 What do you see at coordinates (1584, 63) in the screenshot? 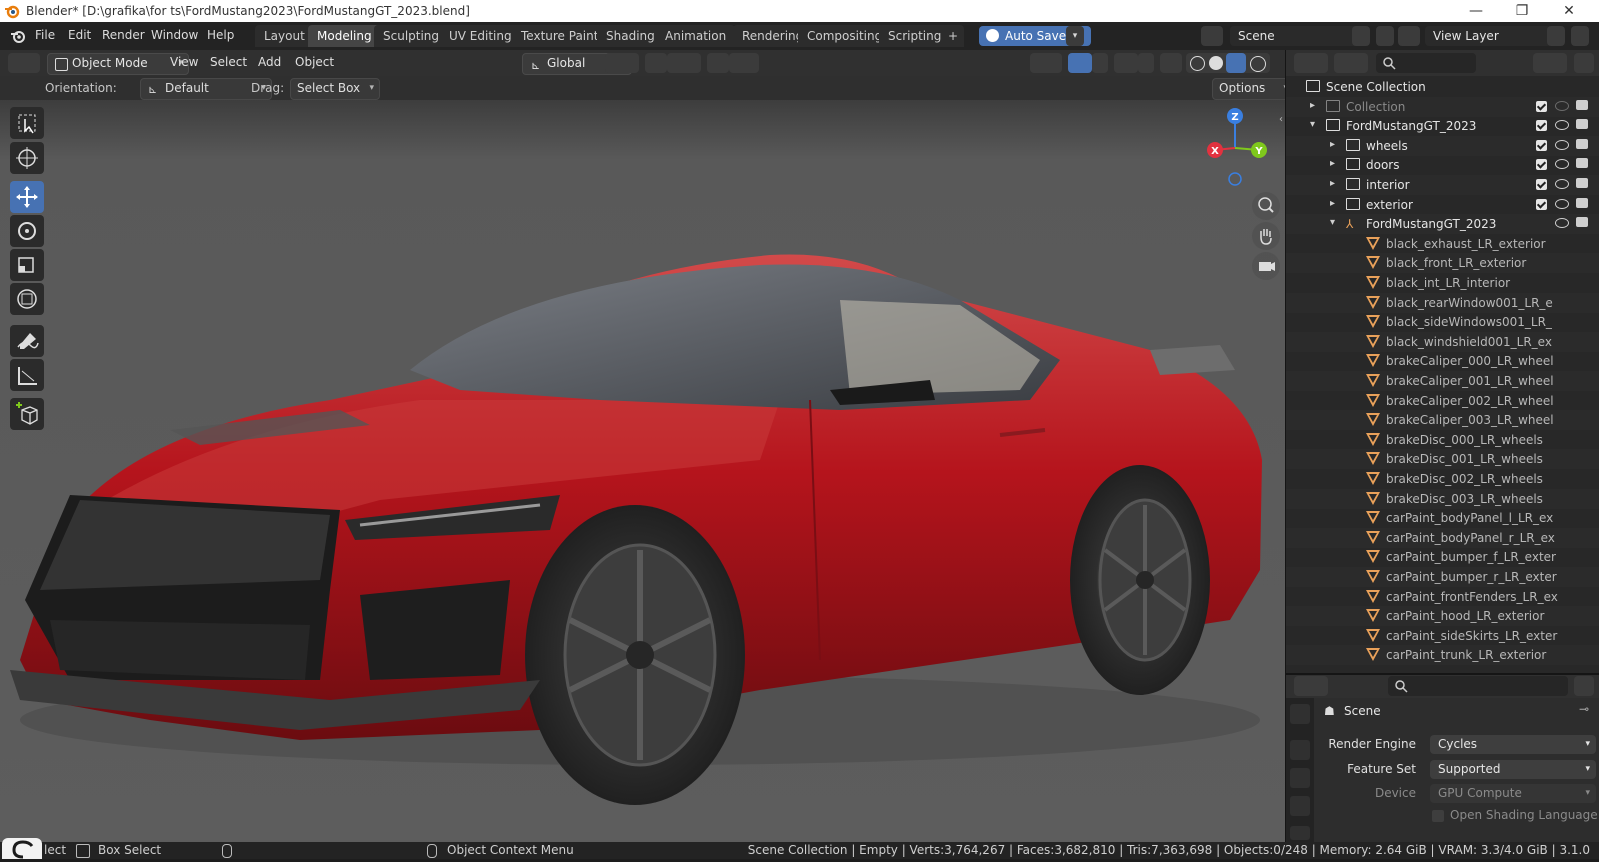
I see `new-collection-icon` at bounding box center [1584, 63].